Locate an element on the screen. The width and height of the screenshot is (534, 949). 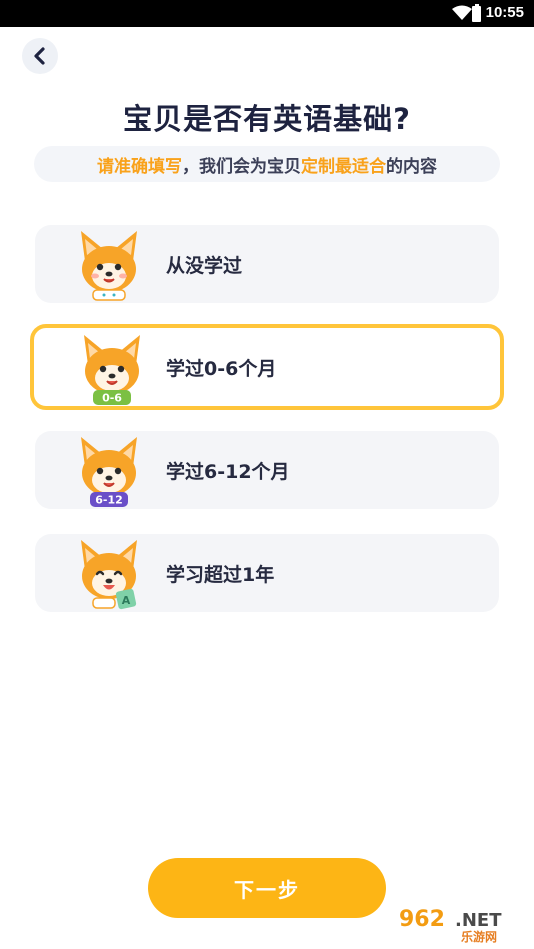
option-0-6-months: 0-6 学过0-6个月 is located at coordinates (267, 367).